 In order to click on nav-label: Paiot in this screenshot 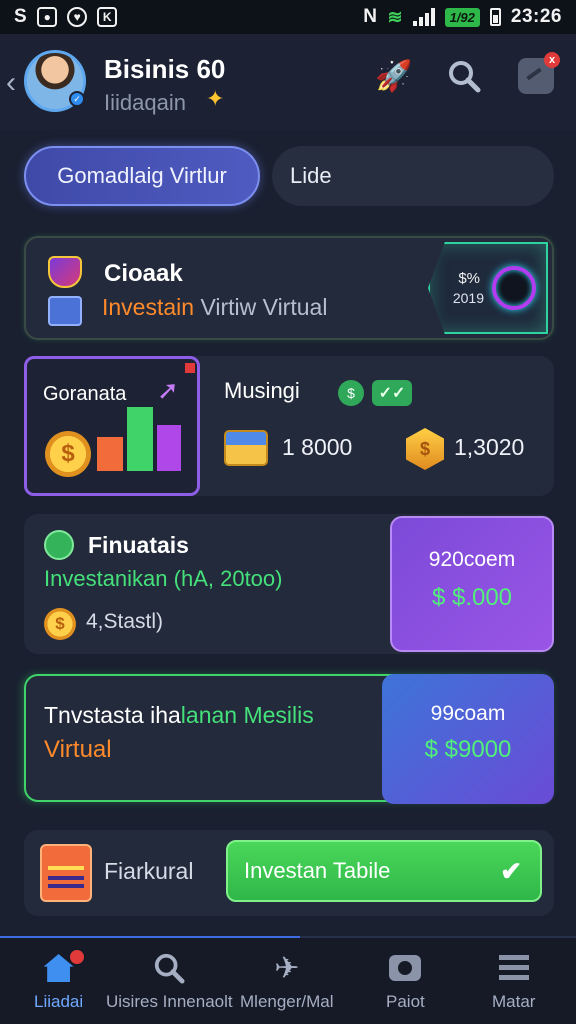, I will do `click(405, 1001)`.